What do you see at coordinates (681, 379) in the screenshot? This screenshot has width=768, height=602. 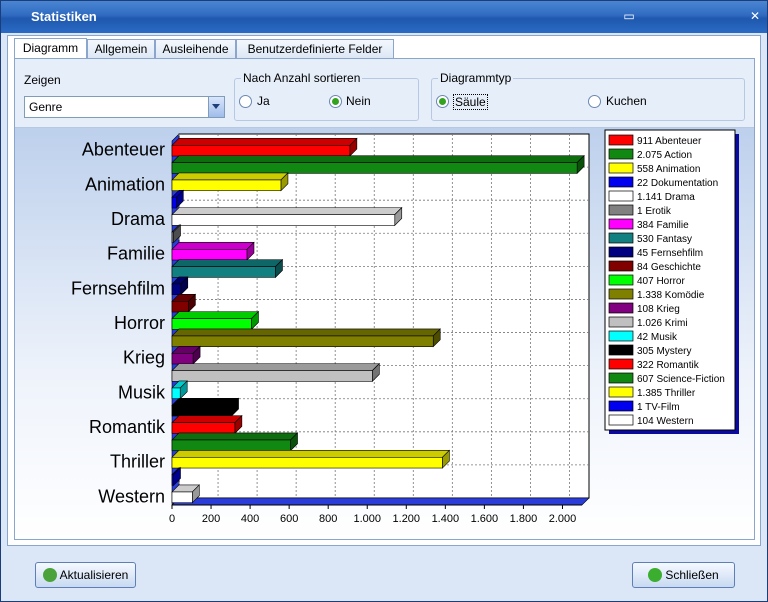 I see `legend-entry: 607 Science-Fiction` at bounding box center [681, 379].